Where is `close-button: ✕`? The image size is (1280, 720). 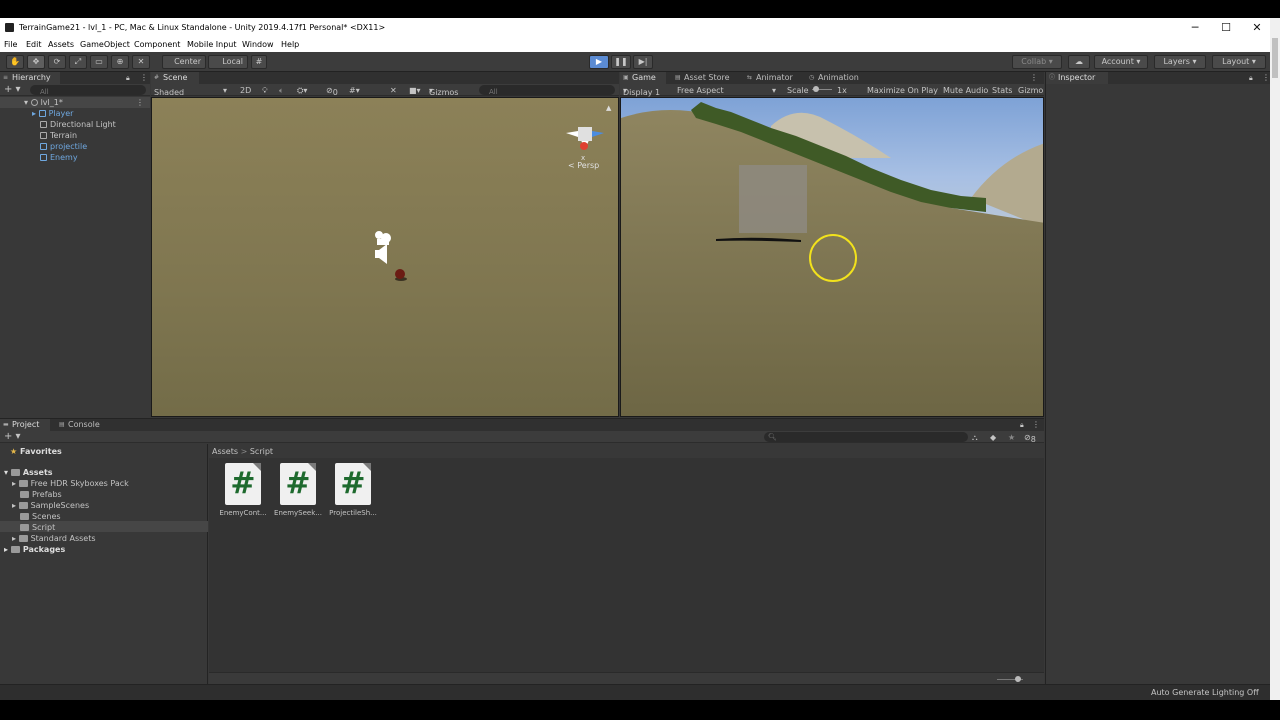
close-button: ✕ is located at coordinates (1256, 28).